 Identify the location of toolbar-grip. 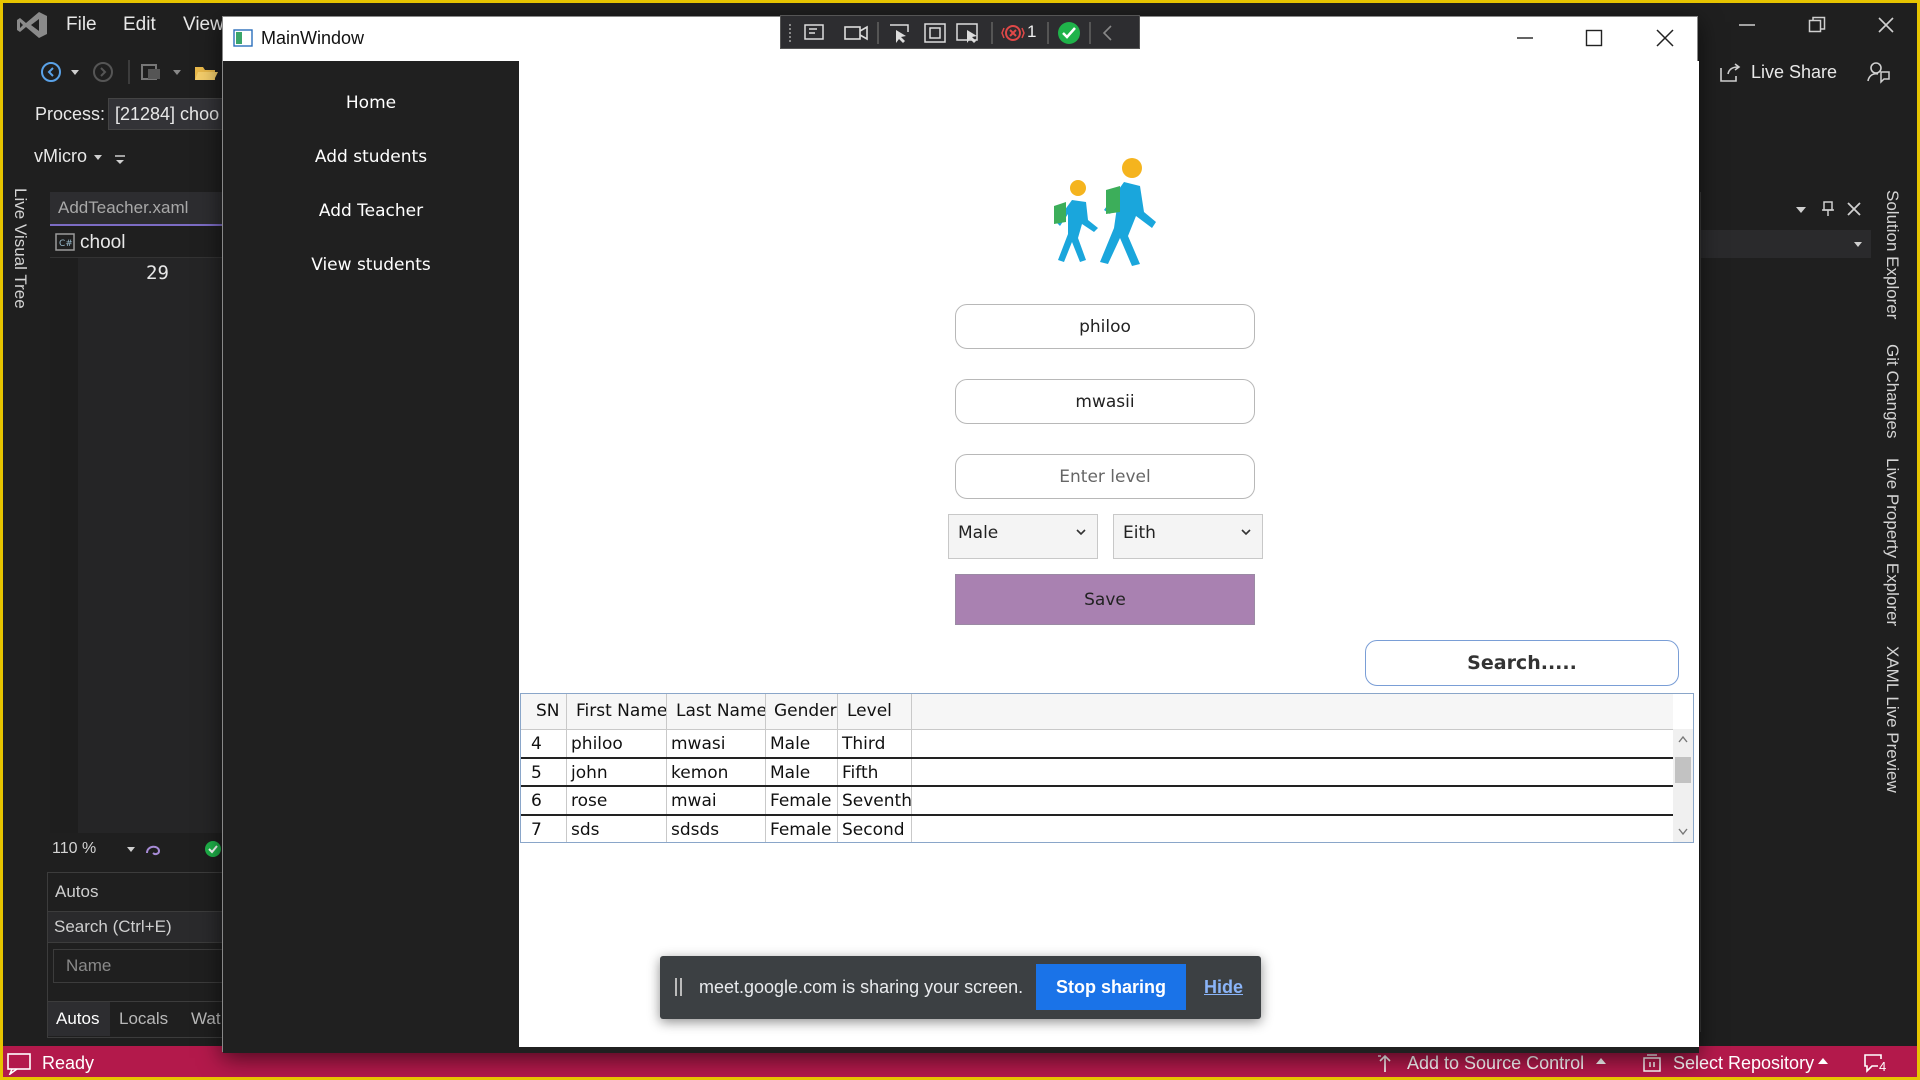
(791, 33).